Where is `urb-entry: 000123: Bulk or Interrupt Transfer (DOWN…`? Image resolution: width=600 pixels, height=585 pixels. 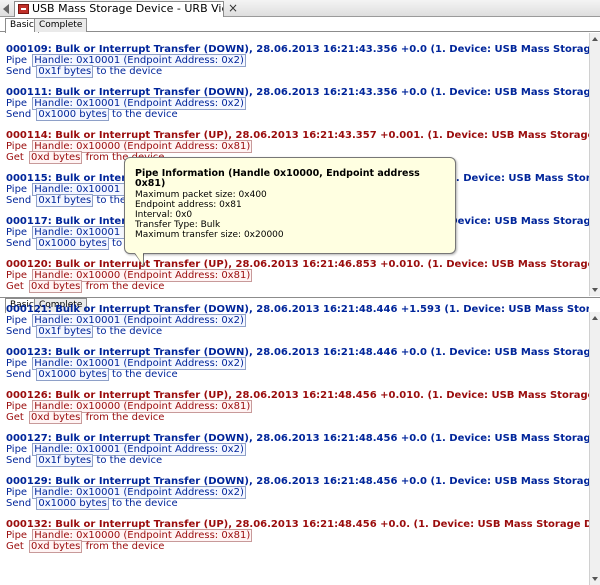 urb-entry: 000123: Bulk or Interrupt Transfer (DOWN… is located at coordinates (297, 364).